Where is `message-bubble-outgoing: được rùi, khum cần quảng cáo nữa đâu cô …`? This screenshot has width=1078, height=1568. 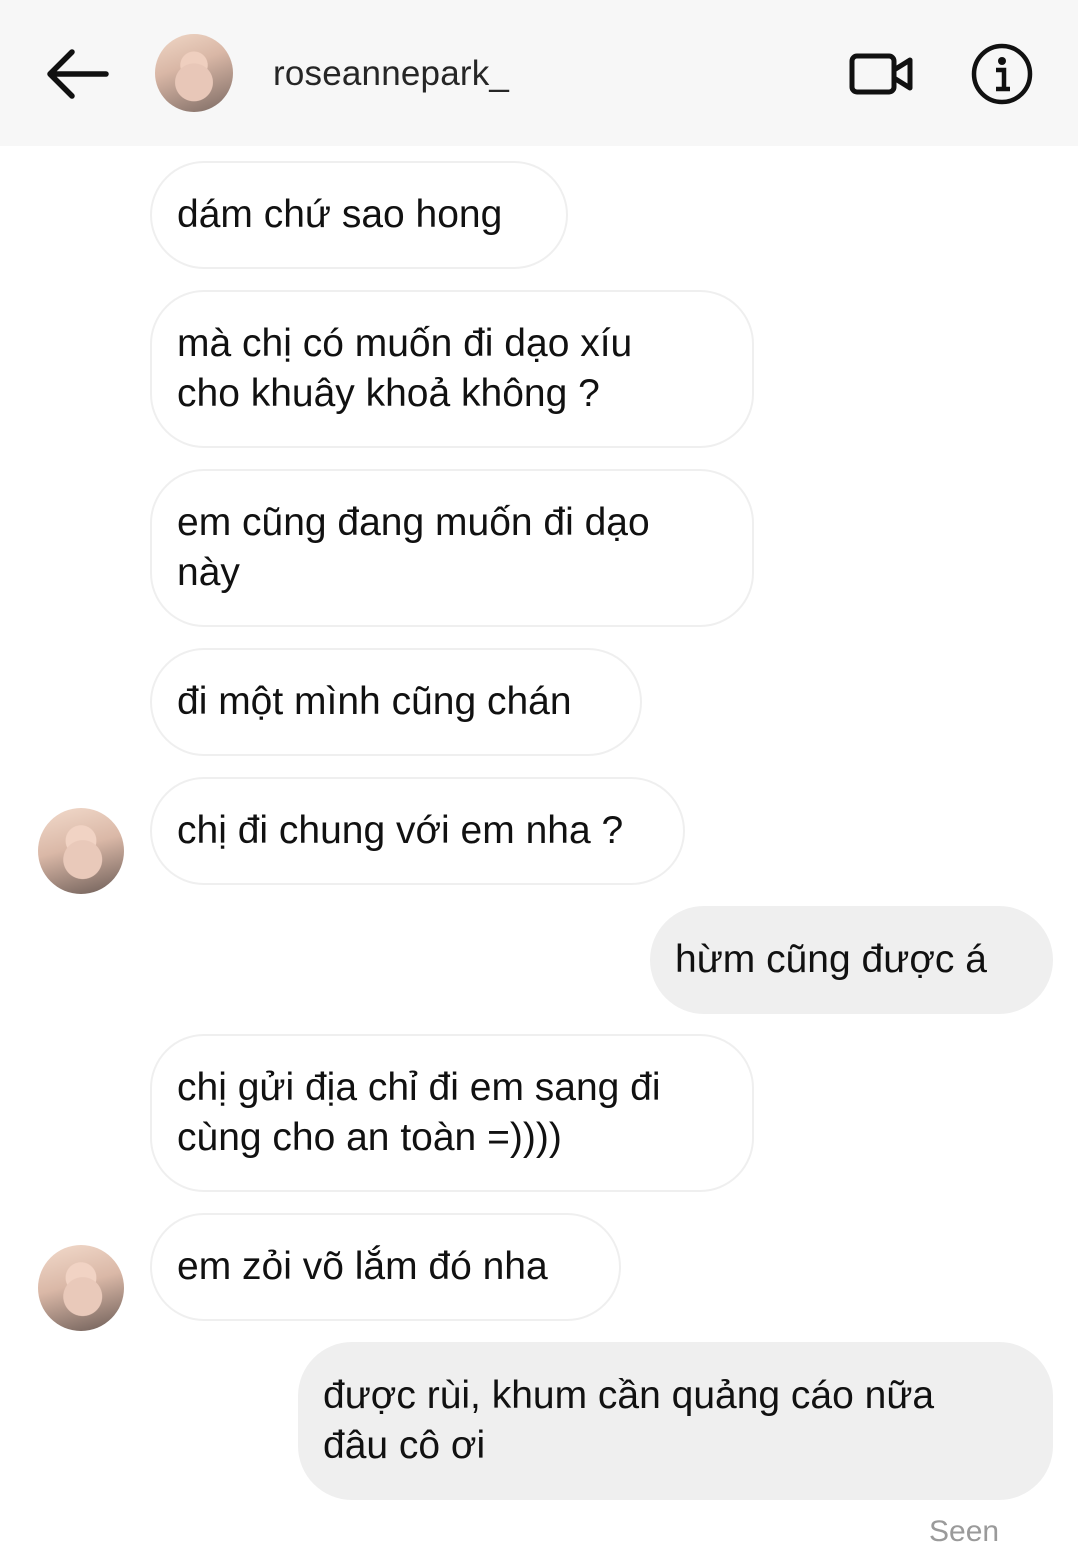
message-bubble-outgoing: được rùi, khum cần quảng cáo nữa đâu cô … is located at coordinates (675, 1421).